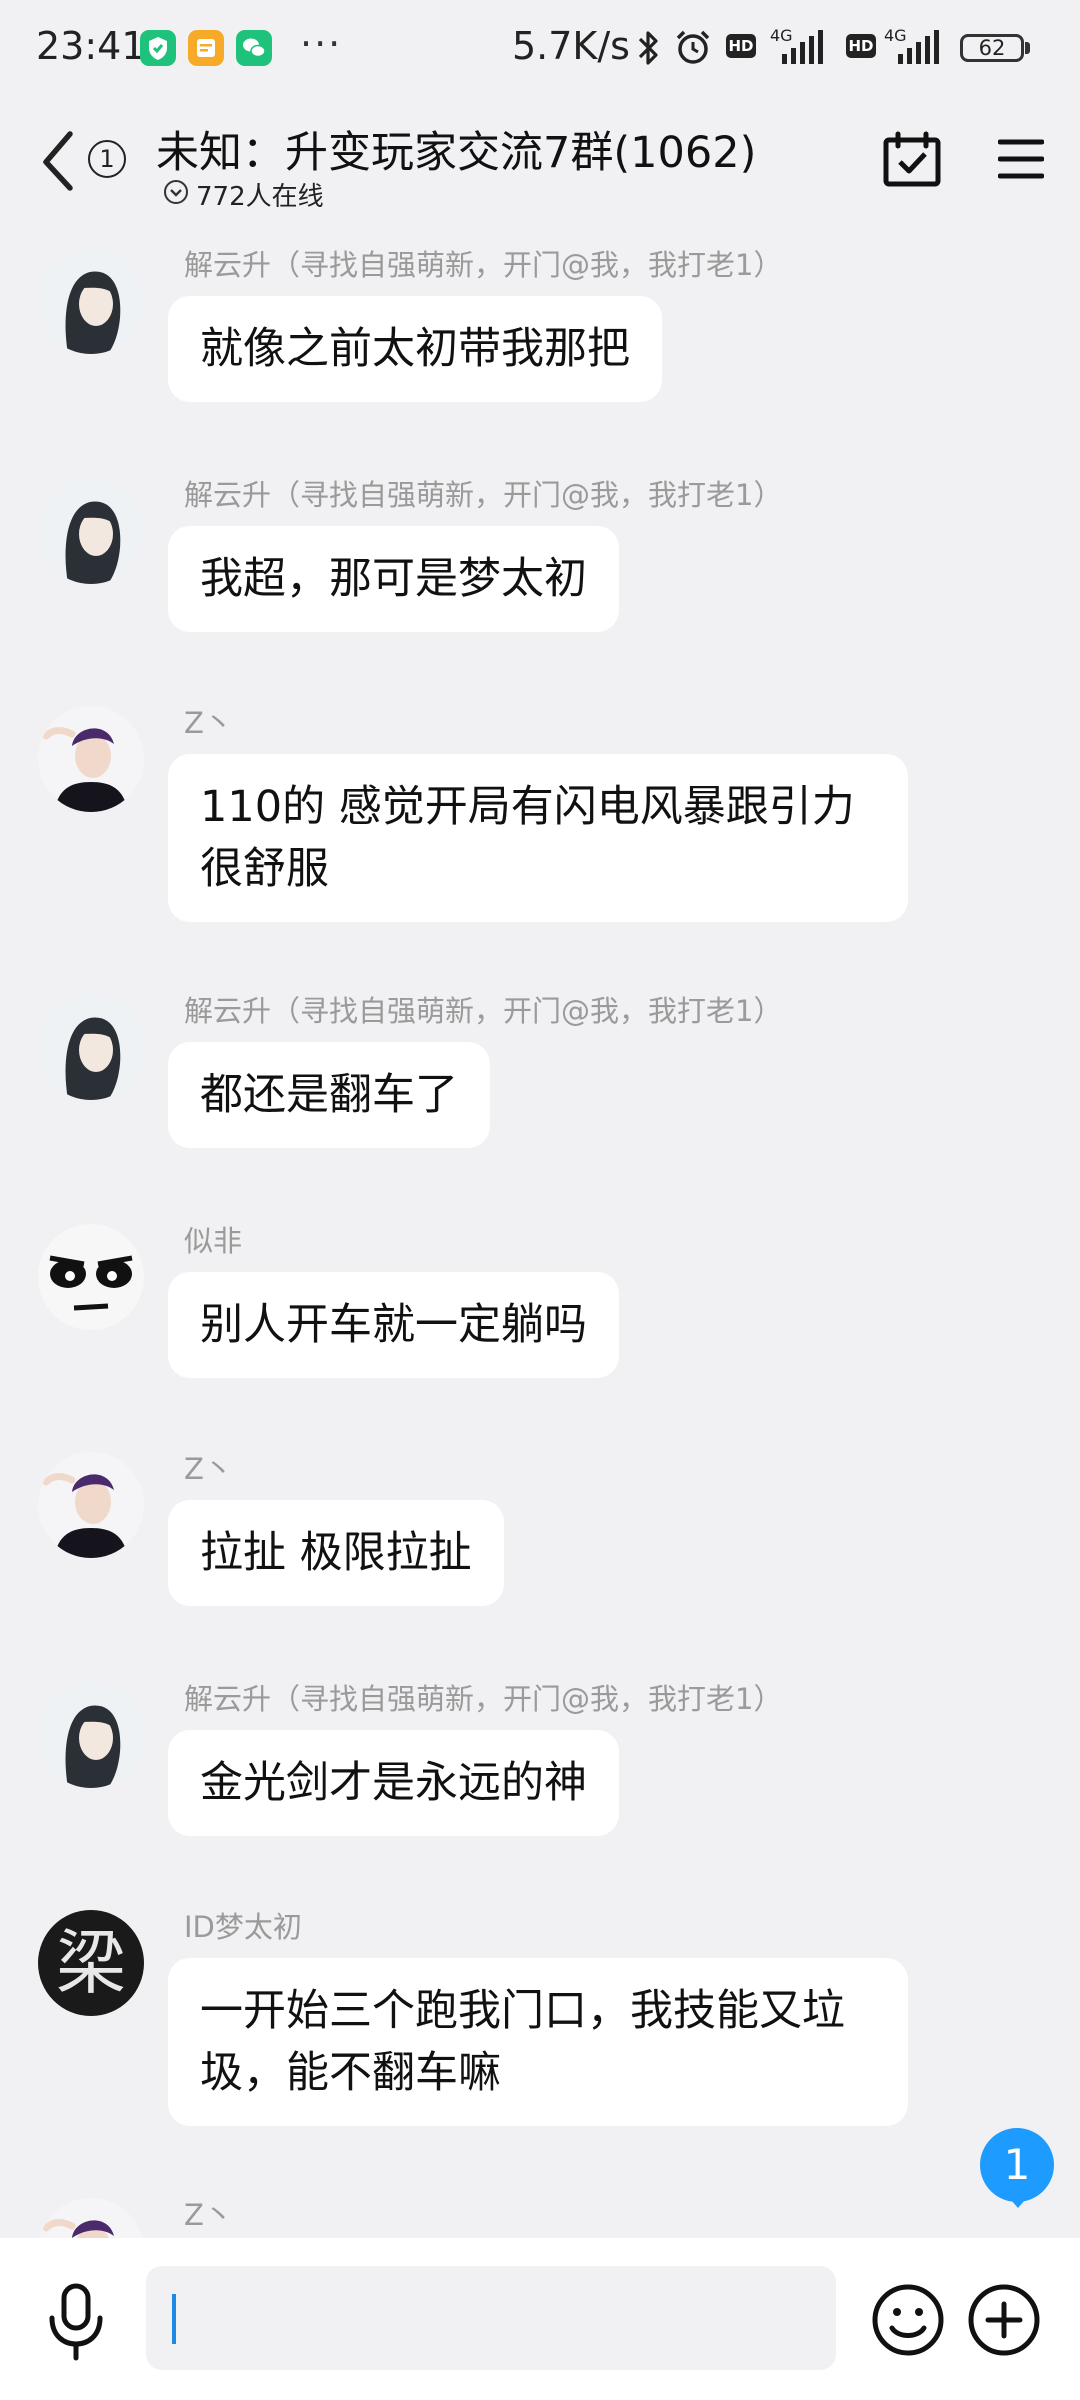  Describe the element at coordinates (336, 1553) in the screenshot. I see `message-bubble: 拉扯 极限拉扯` at that location.